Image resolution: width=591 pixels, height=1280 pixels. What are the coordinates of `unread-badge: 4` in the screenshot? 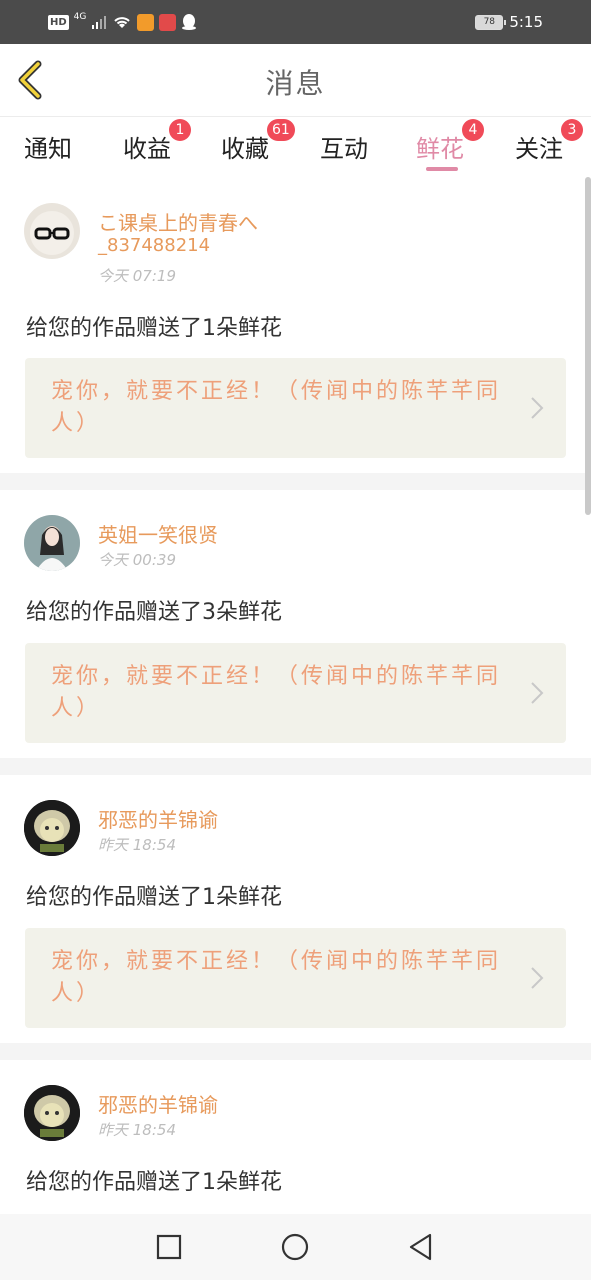 It's located at (473, 130).